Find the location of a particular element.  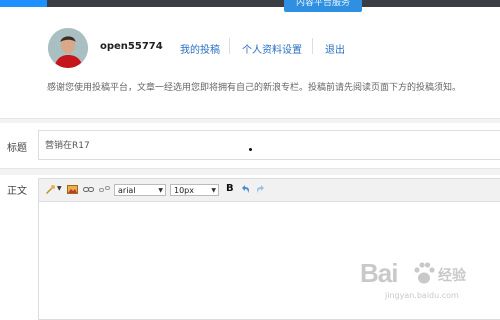

title-label: 标题 is located at coordinates (17, 148).